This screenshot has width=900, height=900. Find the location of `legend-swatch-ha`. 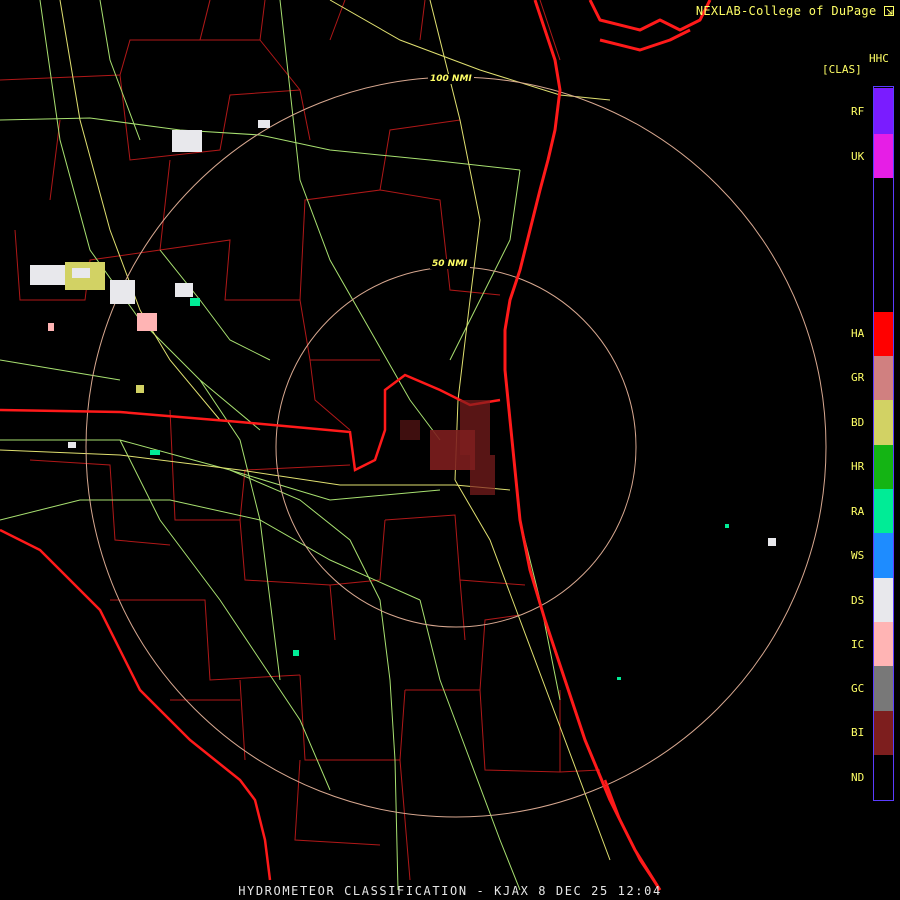

legend-swatch-ha is located at coordinates (883, 334).